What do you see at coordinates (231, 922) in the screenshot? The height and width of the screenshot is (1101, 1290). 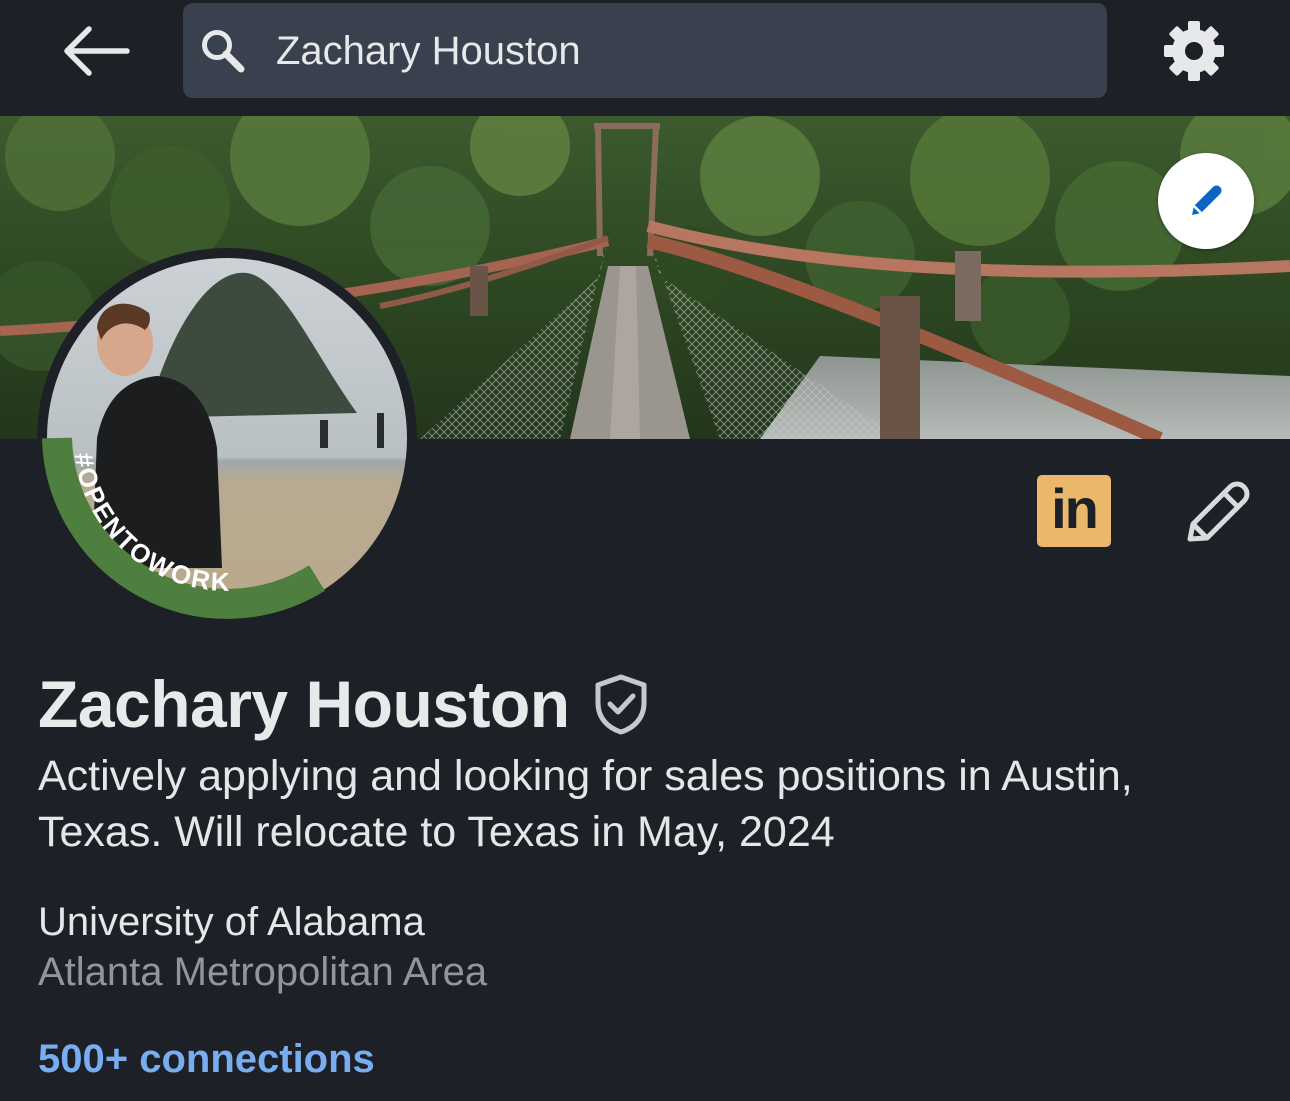 I see `profile-school: University of Alabama` at bounding box center [231, 922].